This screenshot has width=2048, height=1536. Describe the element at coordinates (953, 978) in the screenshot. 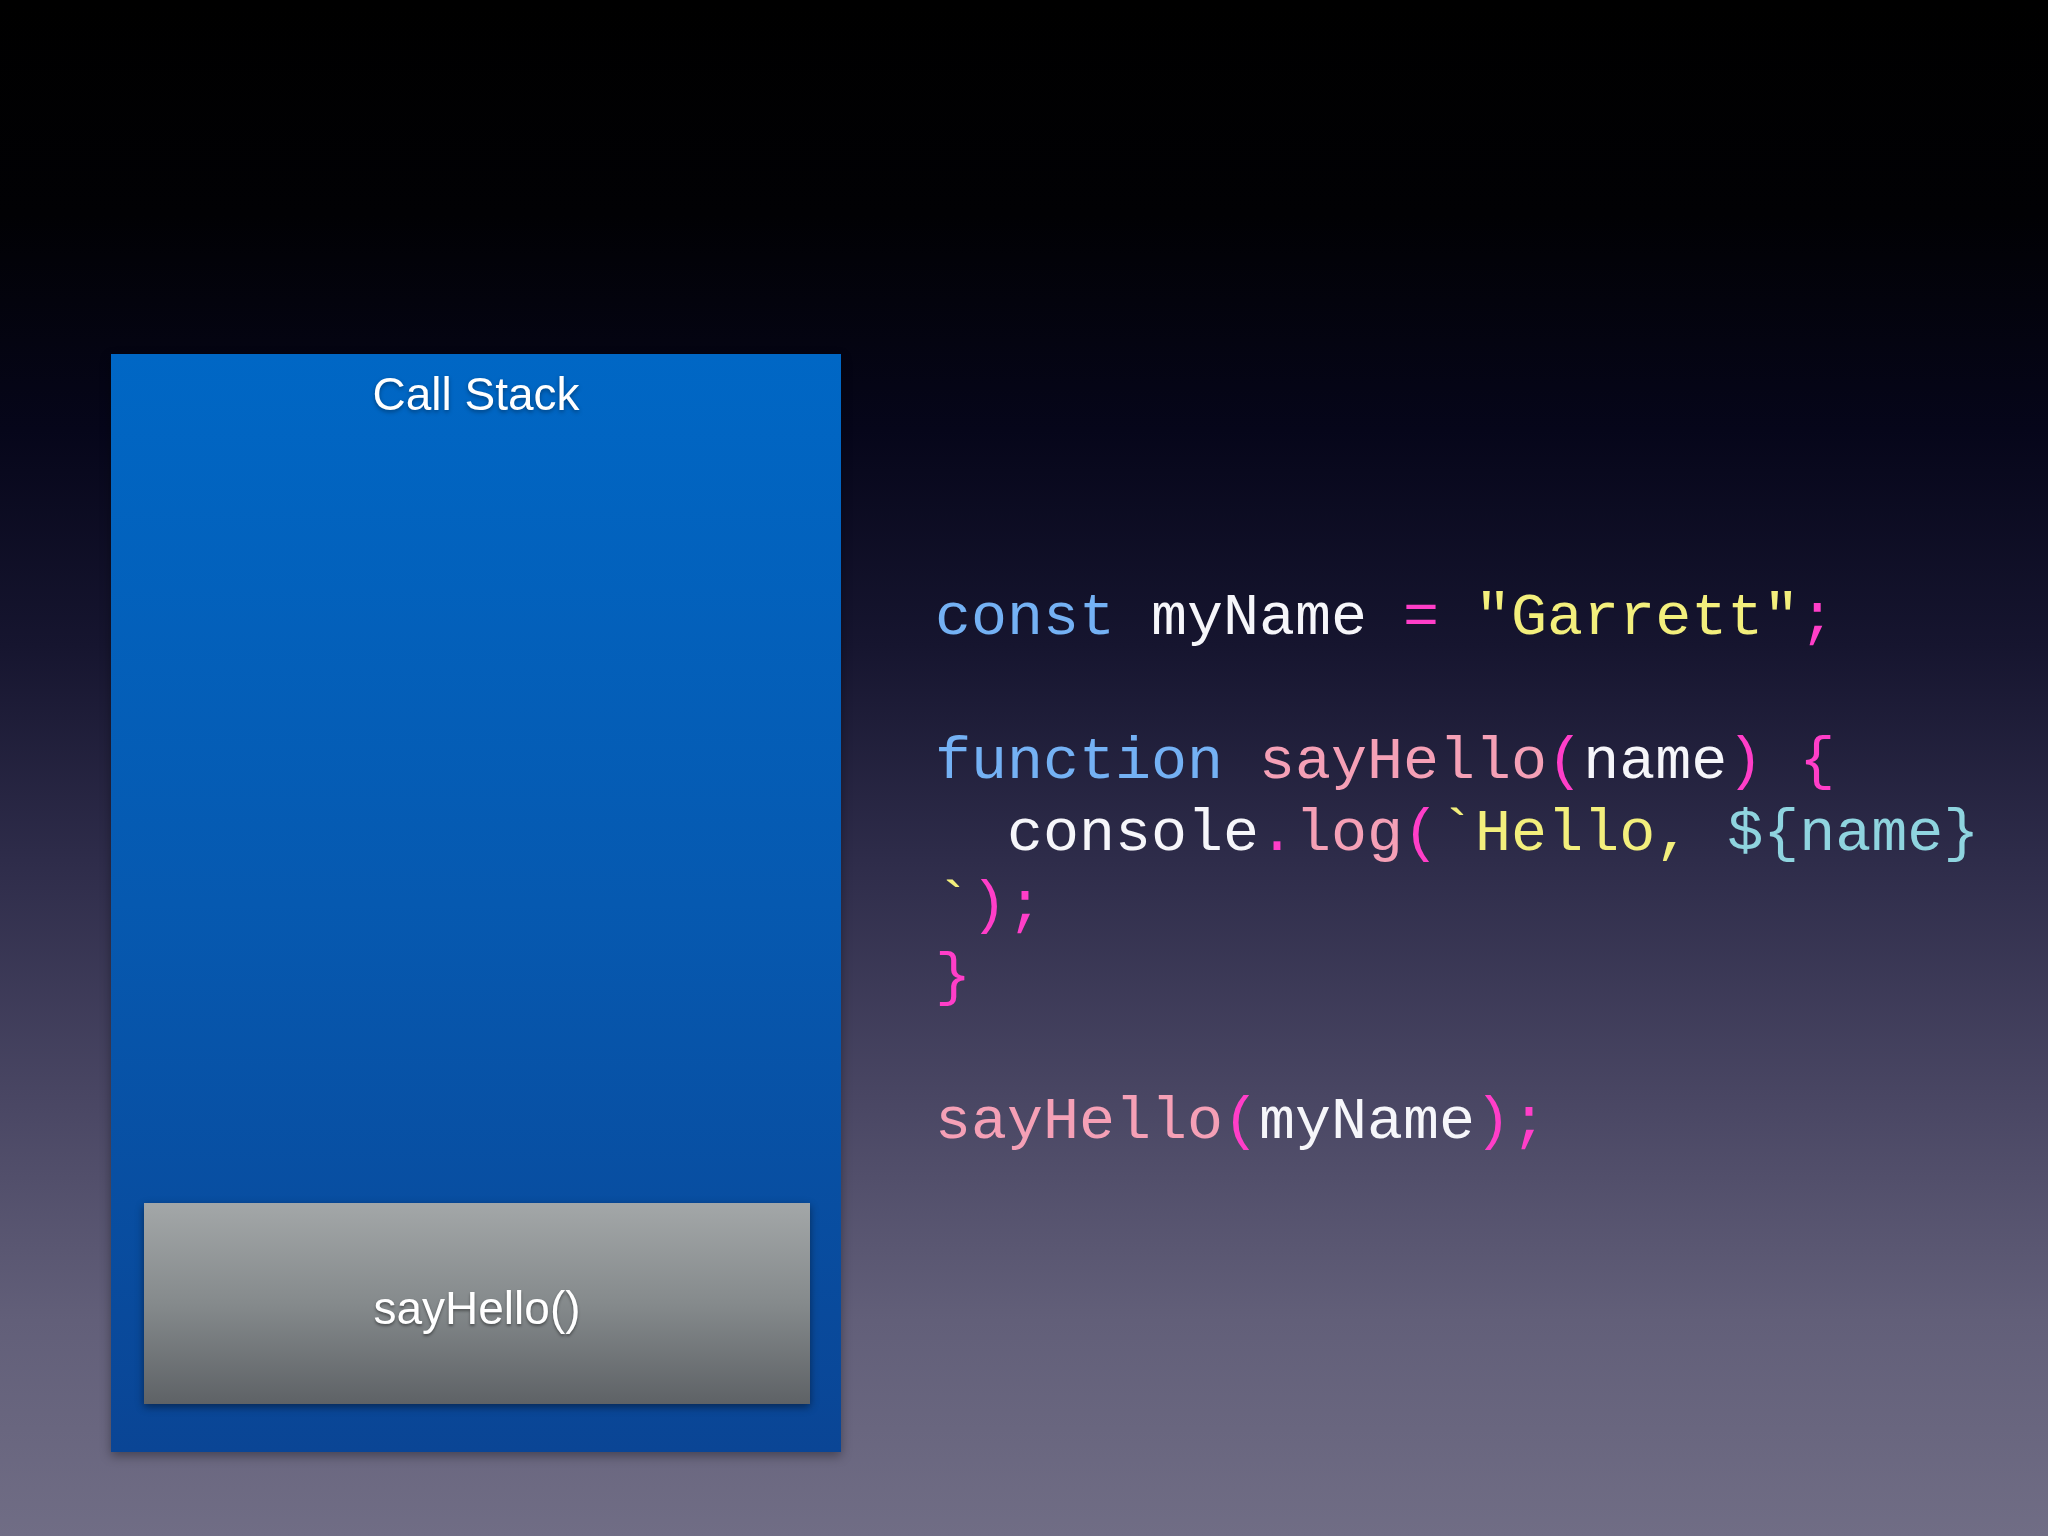

I see `code-line: }` at that location.